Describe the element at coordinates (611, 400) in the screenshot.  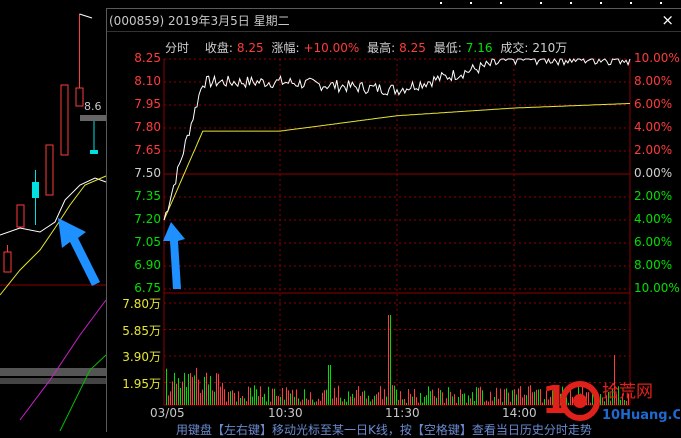
I see `watermark-logo: 1 拾荒网 10Huang.CN` at that location.